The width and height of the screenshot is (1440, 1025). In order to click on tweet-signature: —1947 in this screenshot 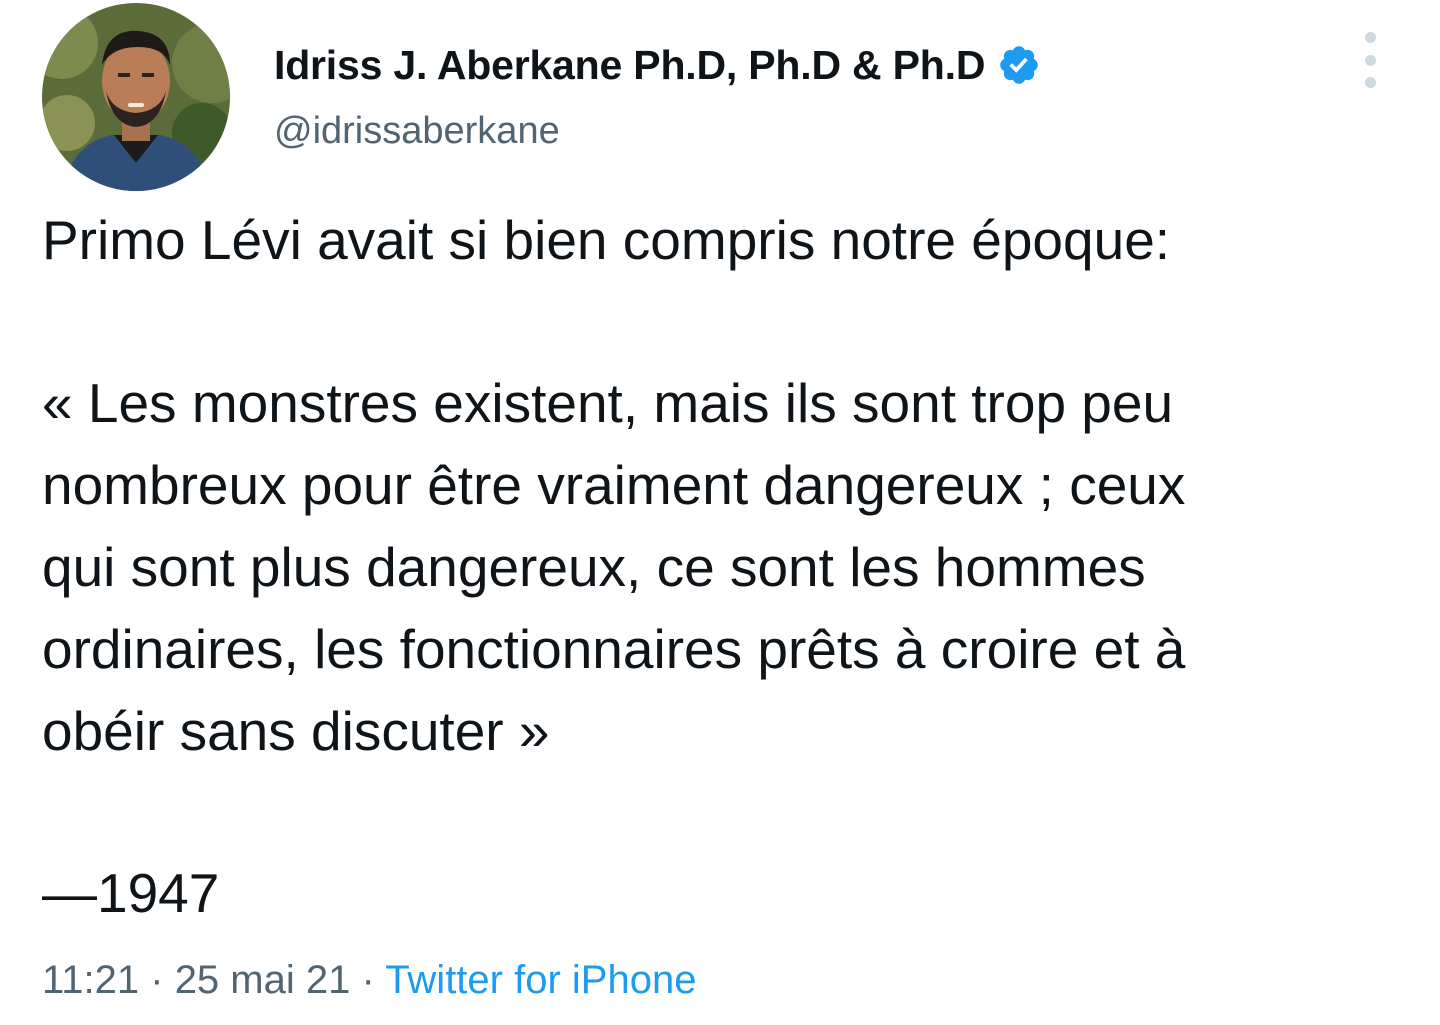, I will do `click(727, 893)`.